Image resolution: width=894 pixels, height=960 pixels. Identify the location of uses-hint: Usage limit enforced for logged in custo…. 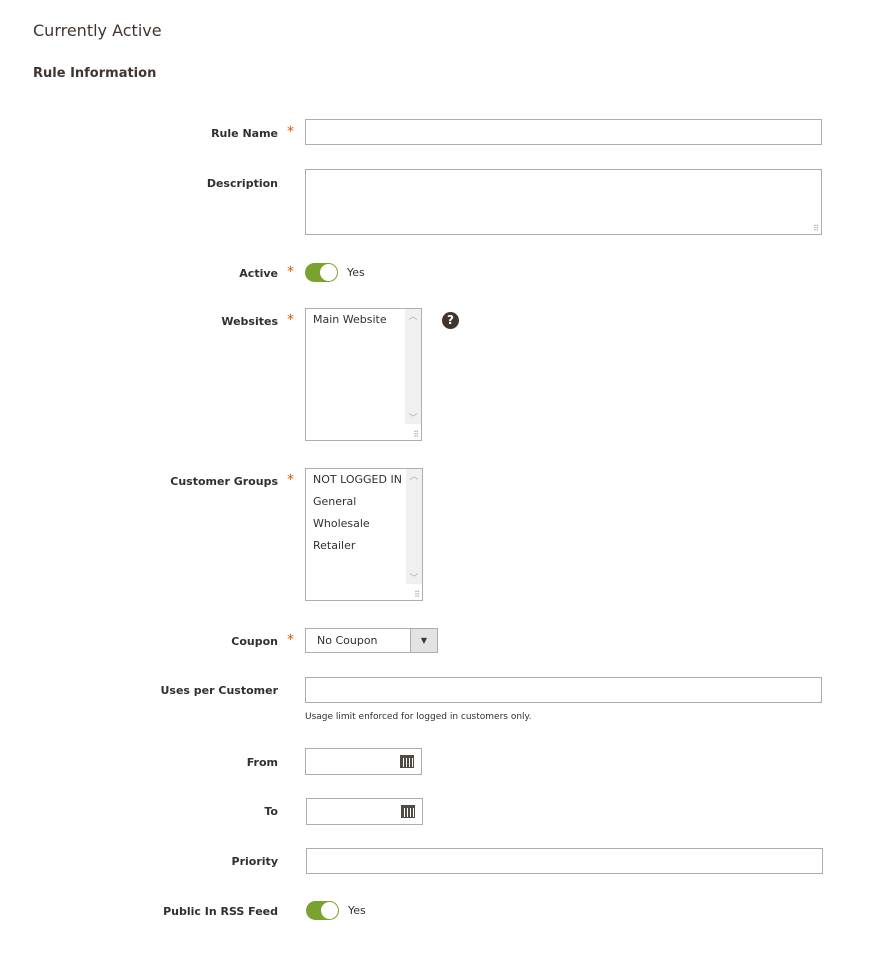
(418, 717).